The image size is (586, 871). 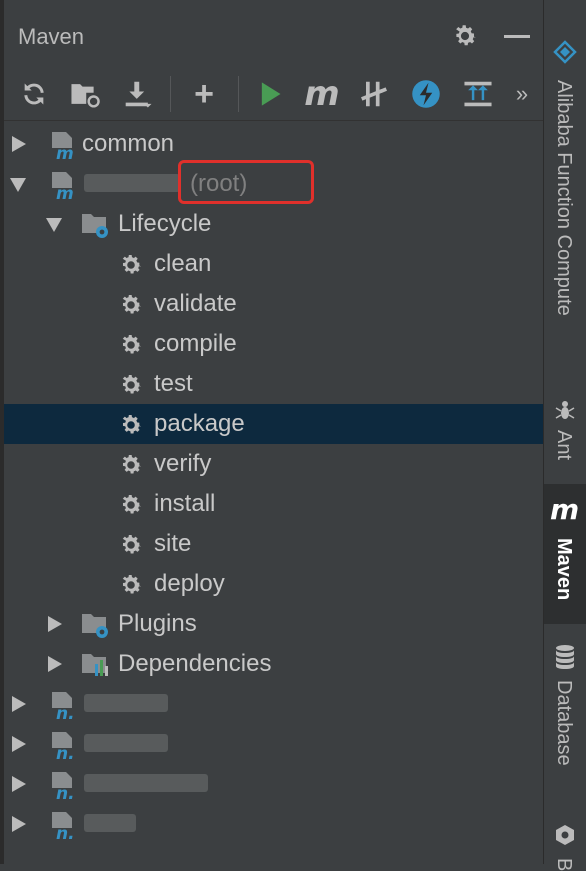 What do you see at coordinates (565, 845) in the screenshot?
I see `tab-b: B` at bounding box center [565, 845].